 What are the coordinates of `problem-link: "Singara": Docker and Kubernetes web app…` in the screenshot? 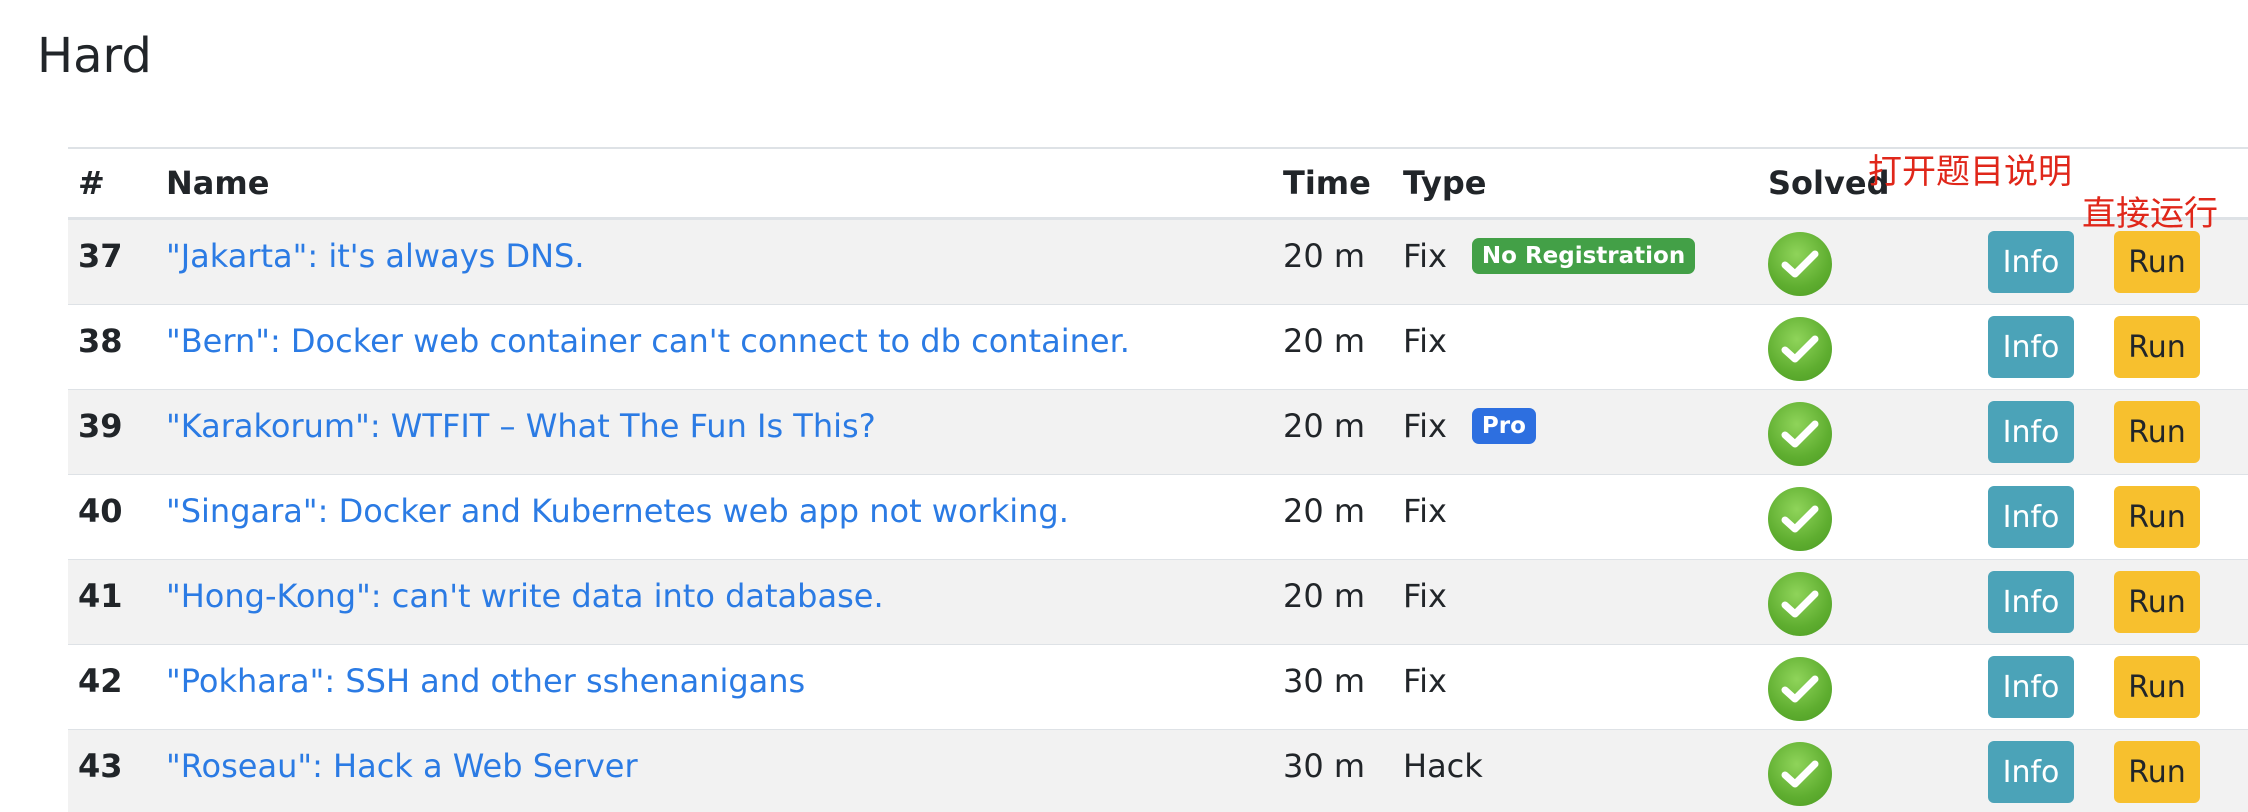 It's located at (617, 503).